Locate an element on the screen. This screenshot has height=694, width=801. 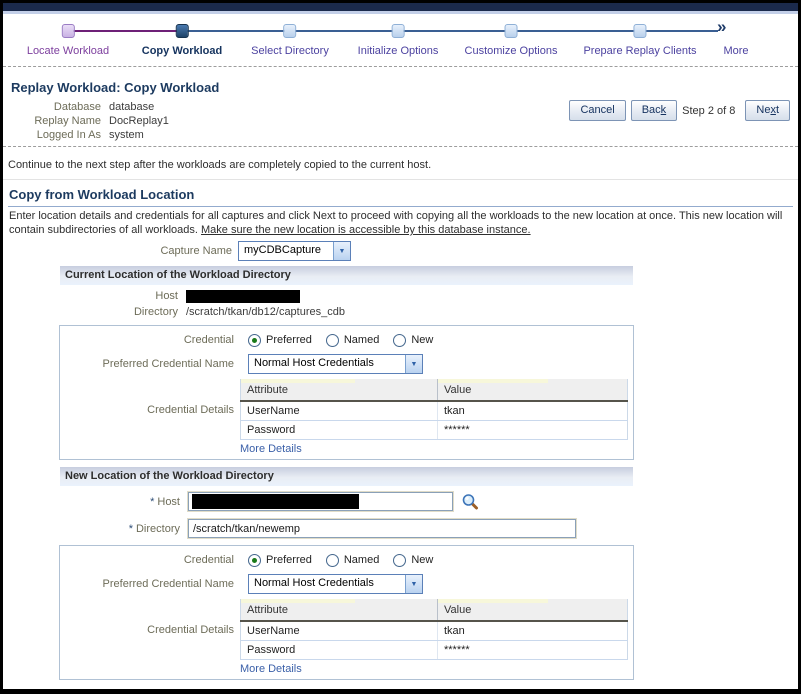
train-step-more: More is located at coordinates (735, 40).